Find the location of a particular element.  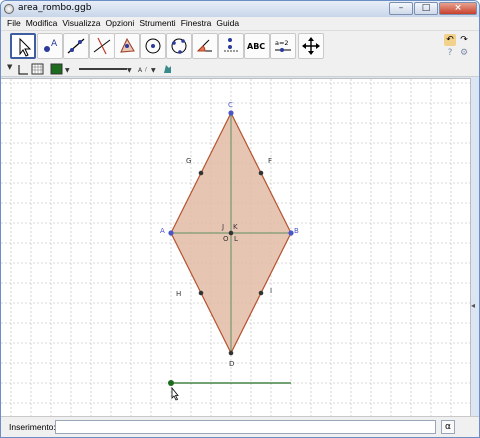

perpendicular-line-tool-icon is located at coordinates (102, 46).